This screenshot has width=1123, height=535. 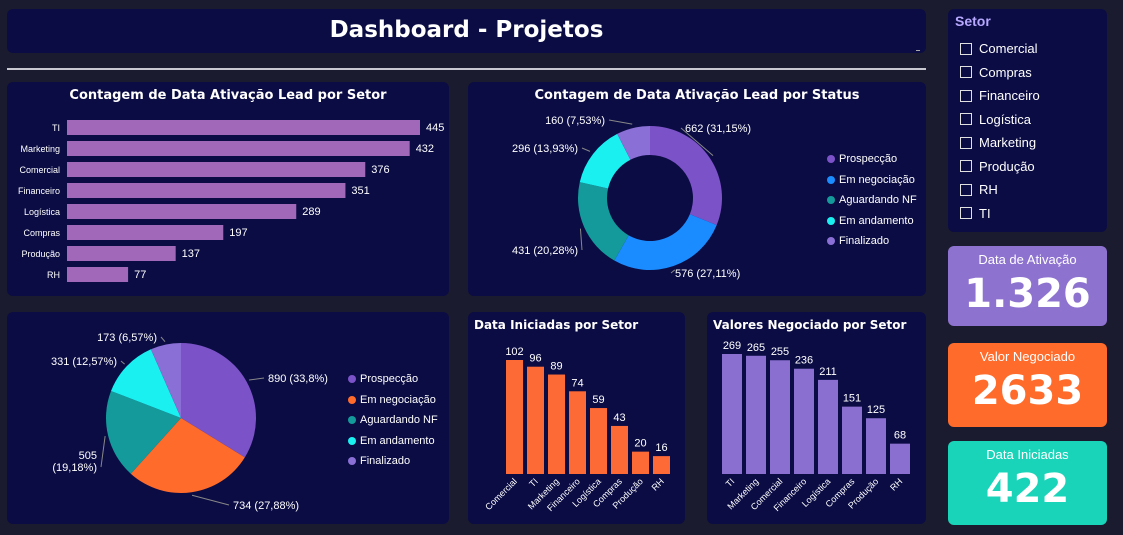 What do you see at coordinates (1000, 167) in the screenshot?
I see `slicer-item: Produção` at bounding box center [1000, 167].